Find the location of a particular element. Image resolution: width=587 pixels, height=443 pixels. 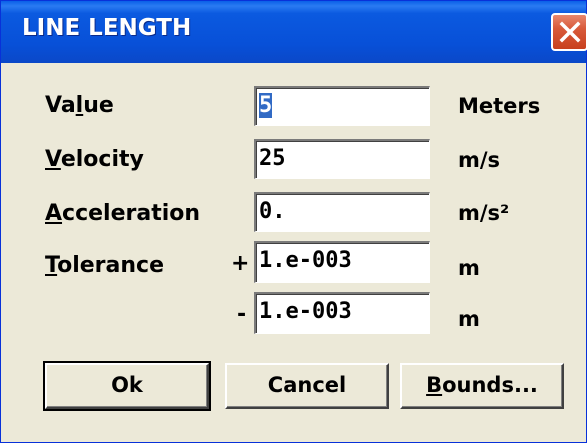

velocity-label: Velocity is located at coordinates (94, 159).